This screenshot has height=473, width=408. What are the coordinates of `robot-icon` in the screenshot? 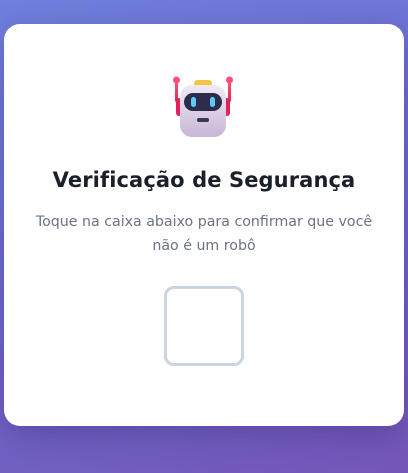 It's located at (203, 106).